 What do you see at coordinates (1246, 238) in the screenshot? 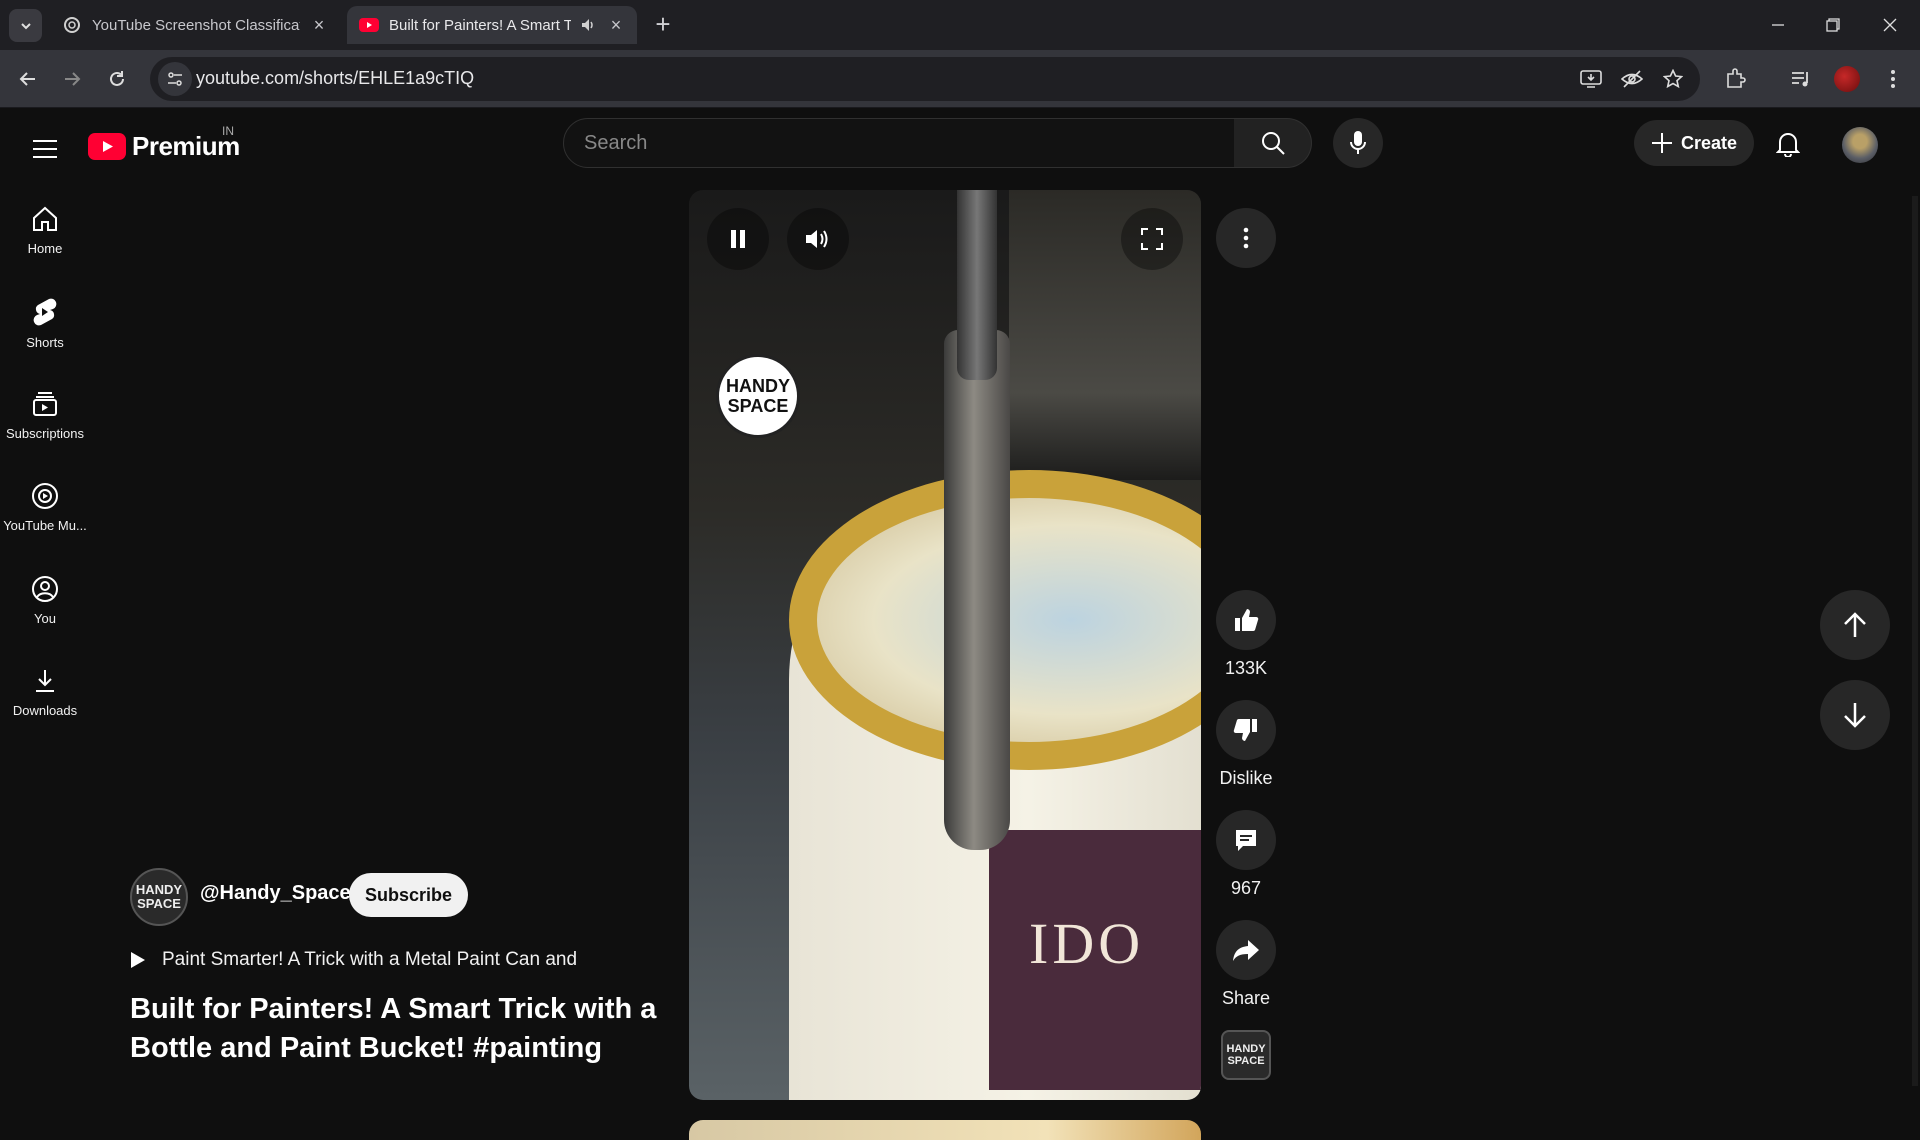
I see `more-actions-button` at bounding box center [1246, 238].